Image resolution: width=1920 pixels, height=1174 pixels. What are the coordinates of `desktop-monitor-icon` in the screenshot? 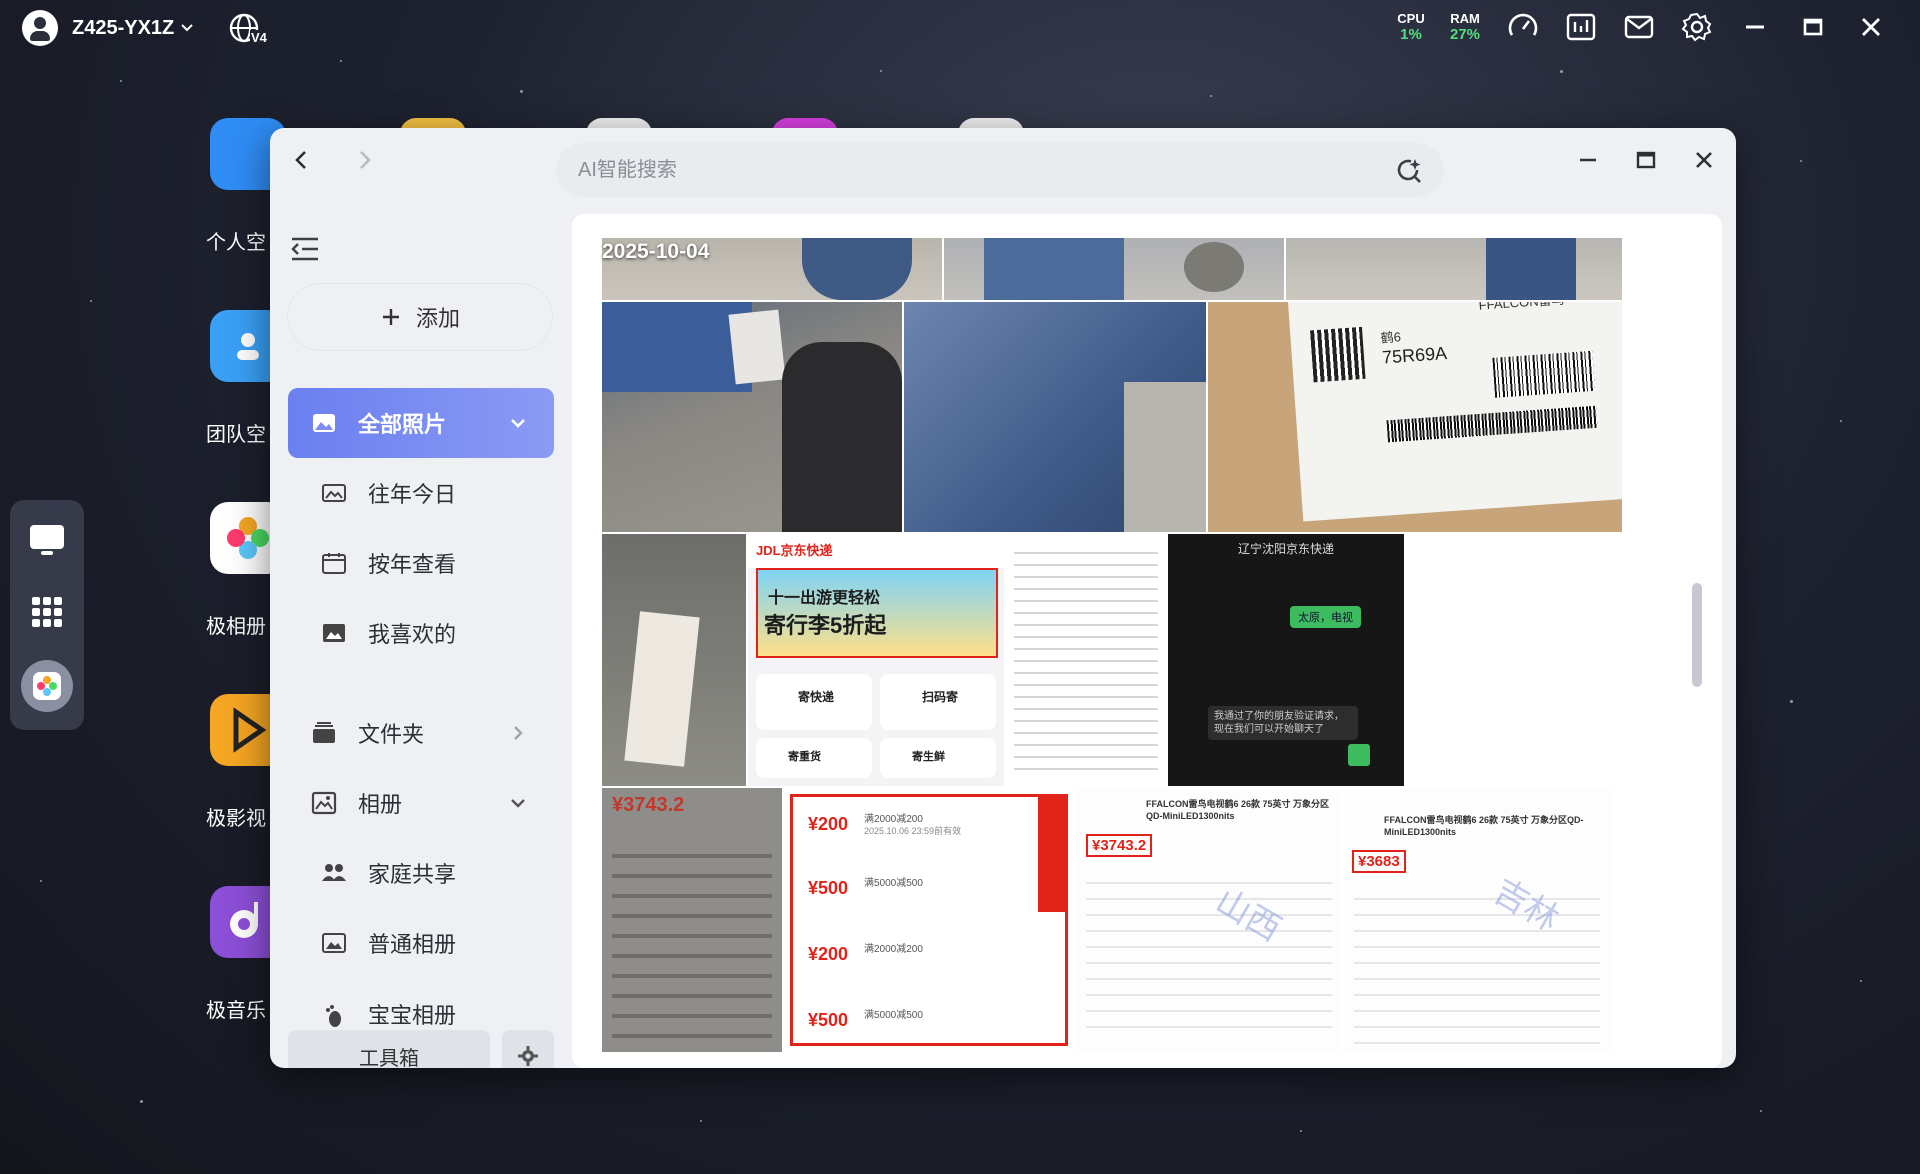 It's located at (47, 540).